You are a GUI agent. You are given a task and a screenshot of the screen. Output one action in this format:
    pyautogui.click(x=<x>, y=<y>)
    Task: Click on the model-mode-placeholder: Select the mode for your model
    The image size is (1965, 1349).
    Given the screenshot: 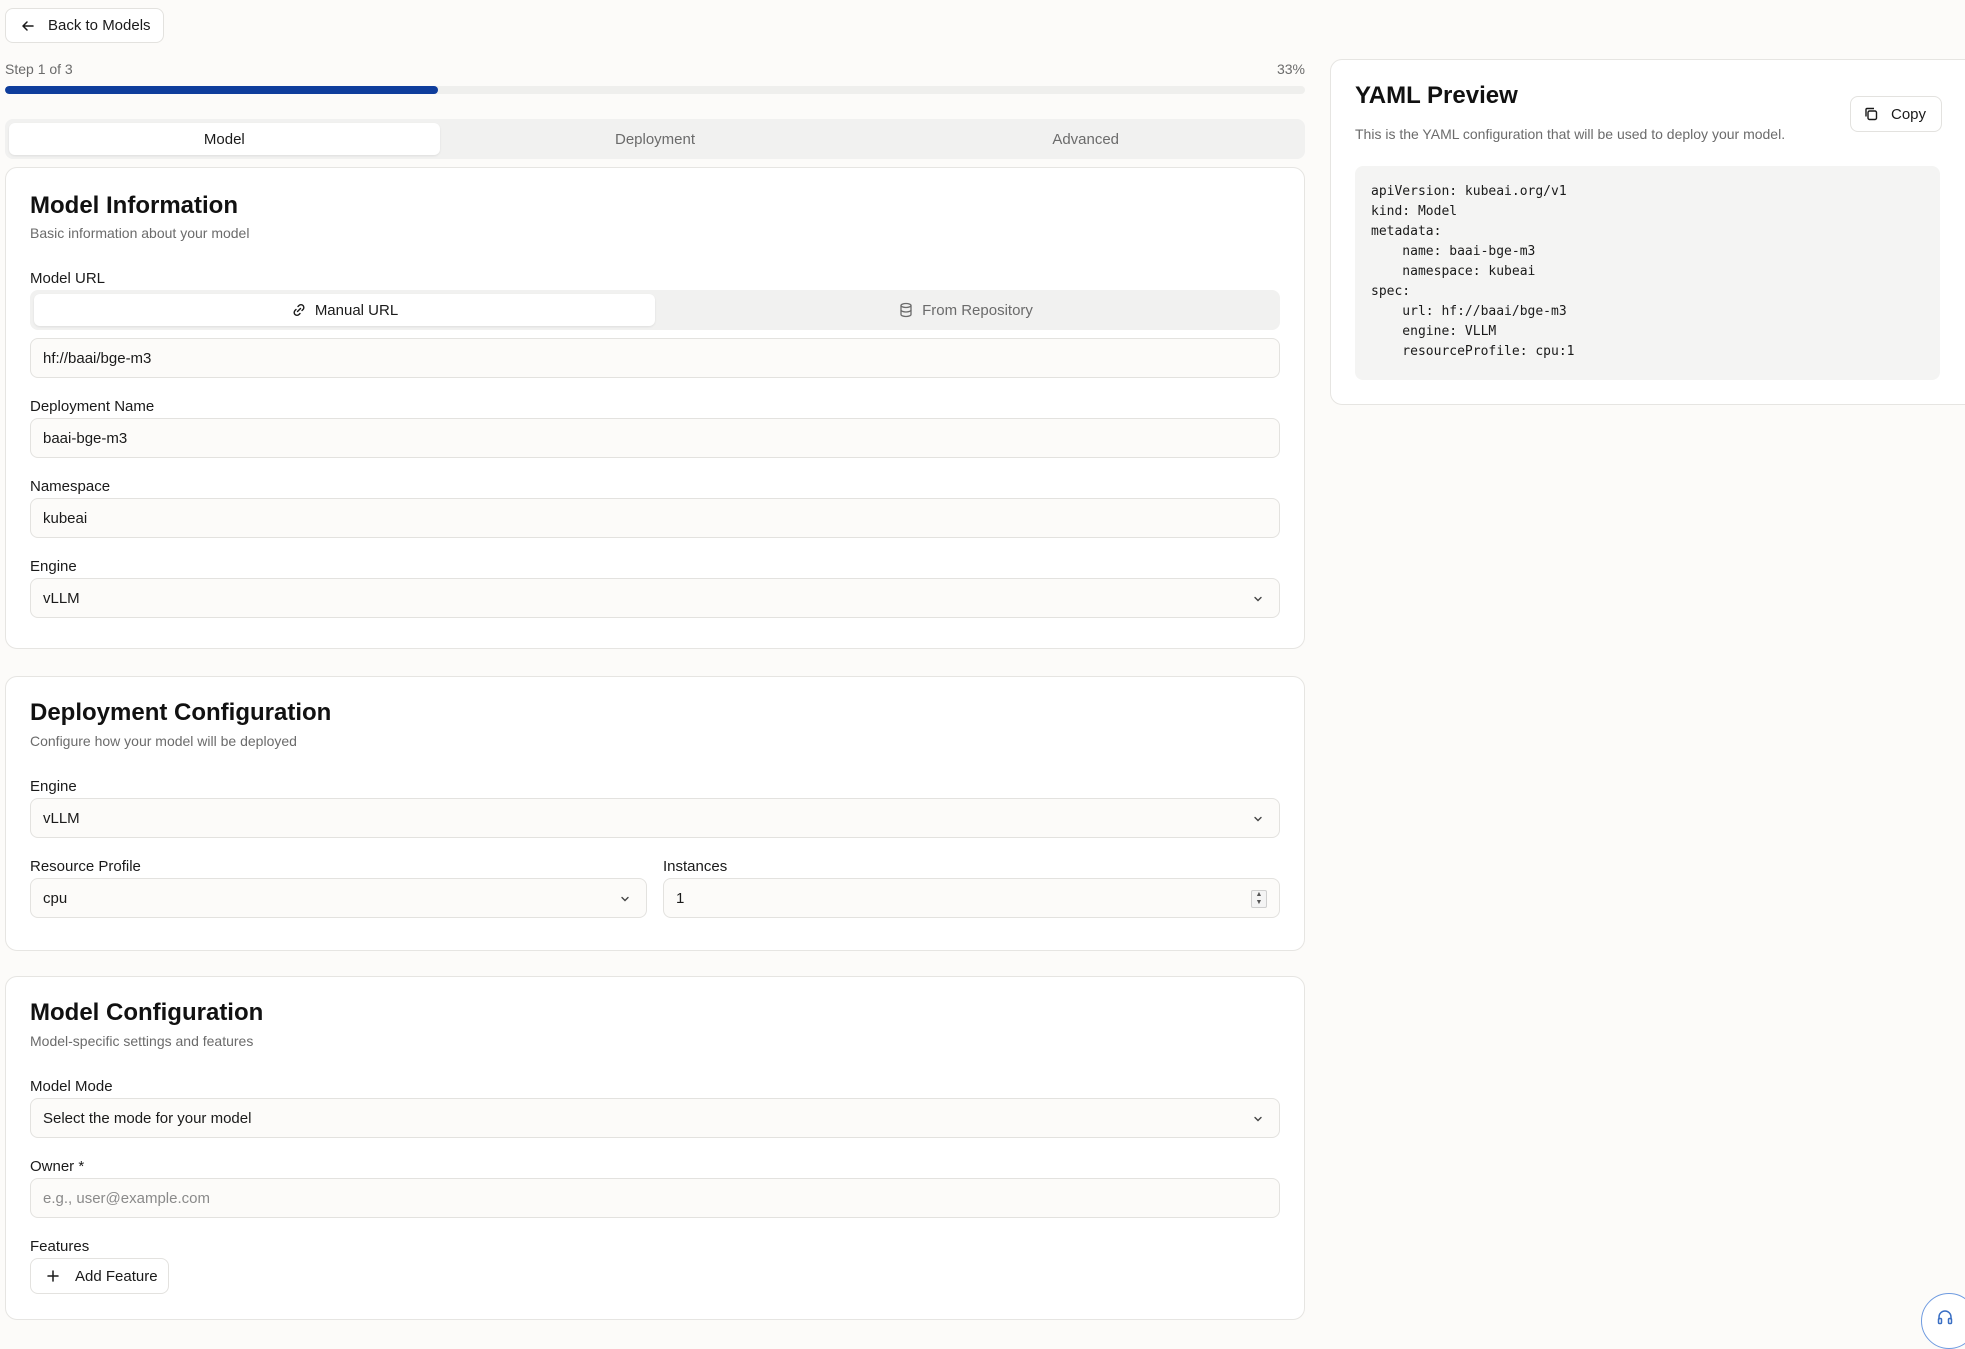 What is the action you would take?
    pyautogui.click(x=147, y=1118)
    